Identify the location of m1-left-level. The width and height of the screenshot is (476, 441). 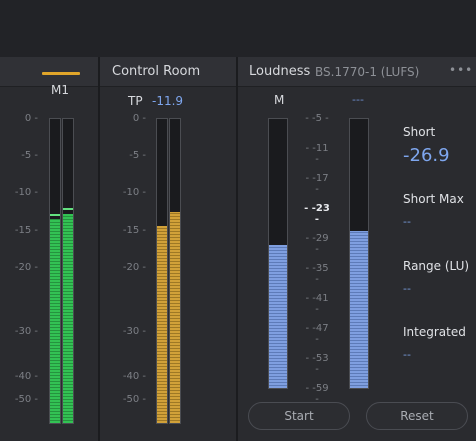
(55, 320).